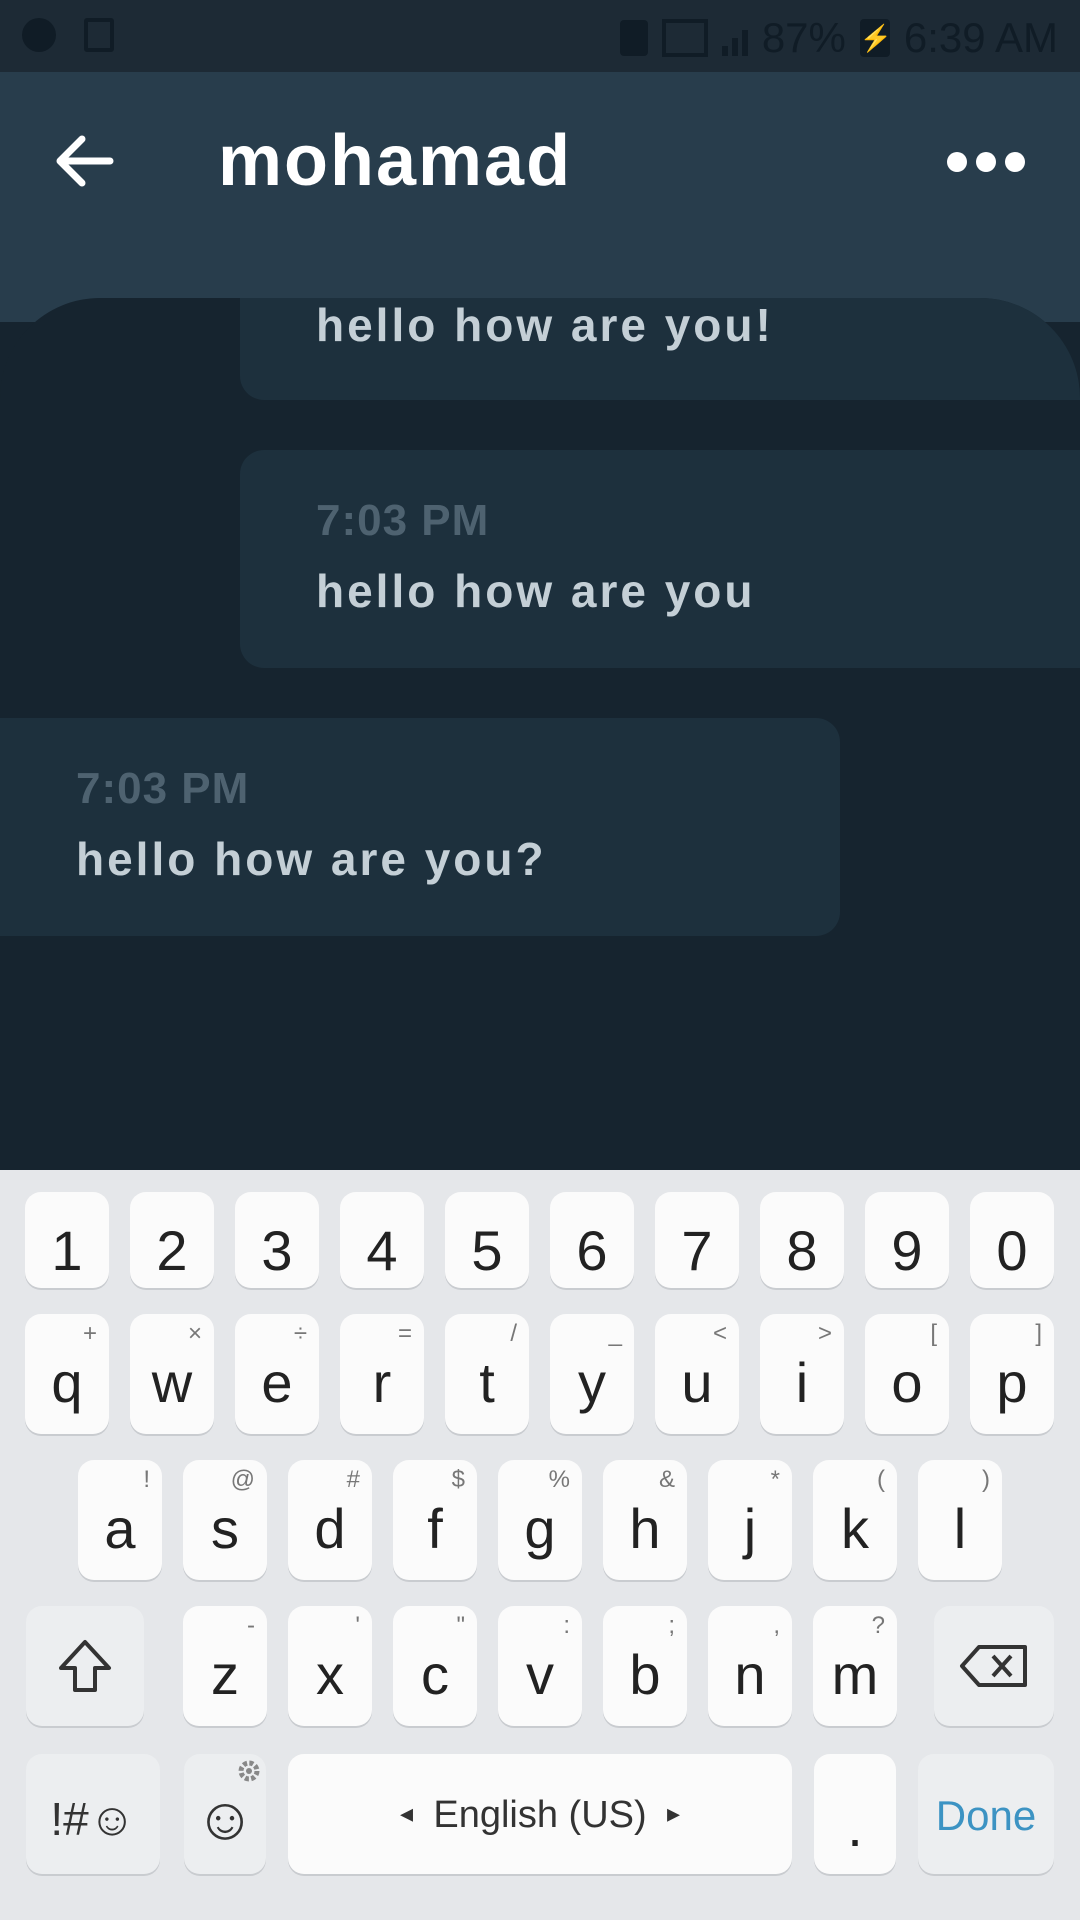 The image size is (1080, 1920). What do you see at coordinates (960, 1528) in the screenshot?
I see `key-label: l` at bounding box center [960, 1528].